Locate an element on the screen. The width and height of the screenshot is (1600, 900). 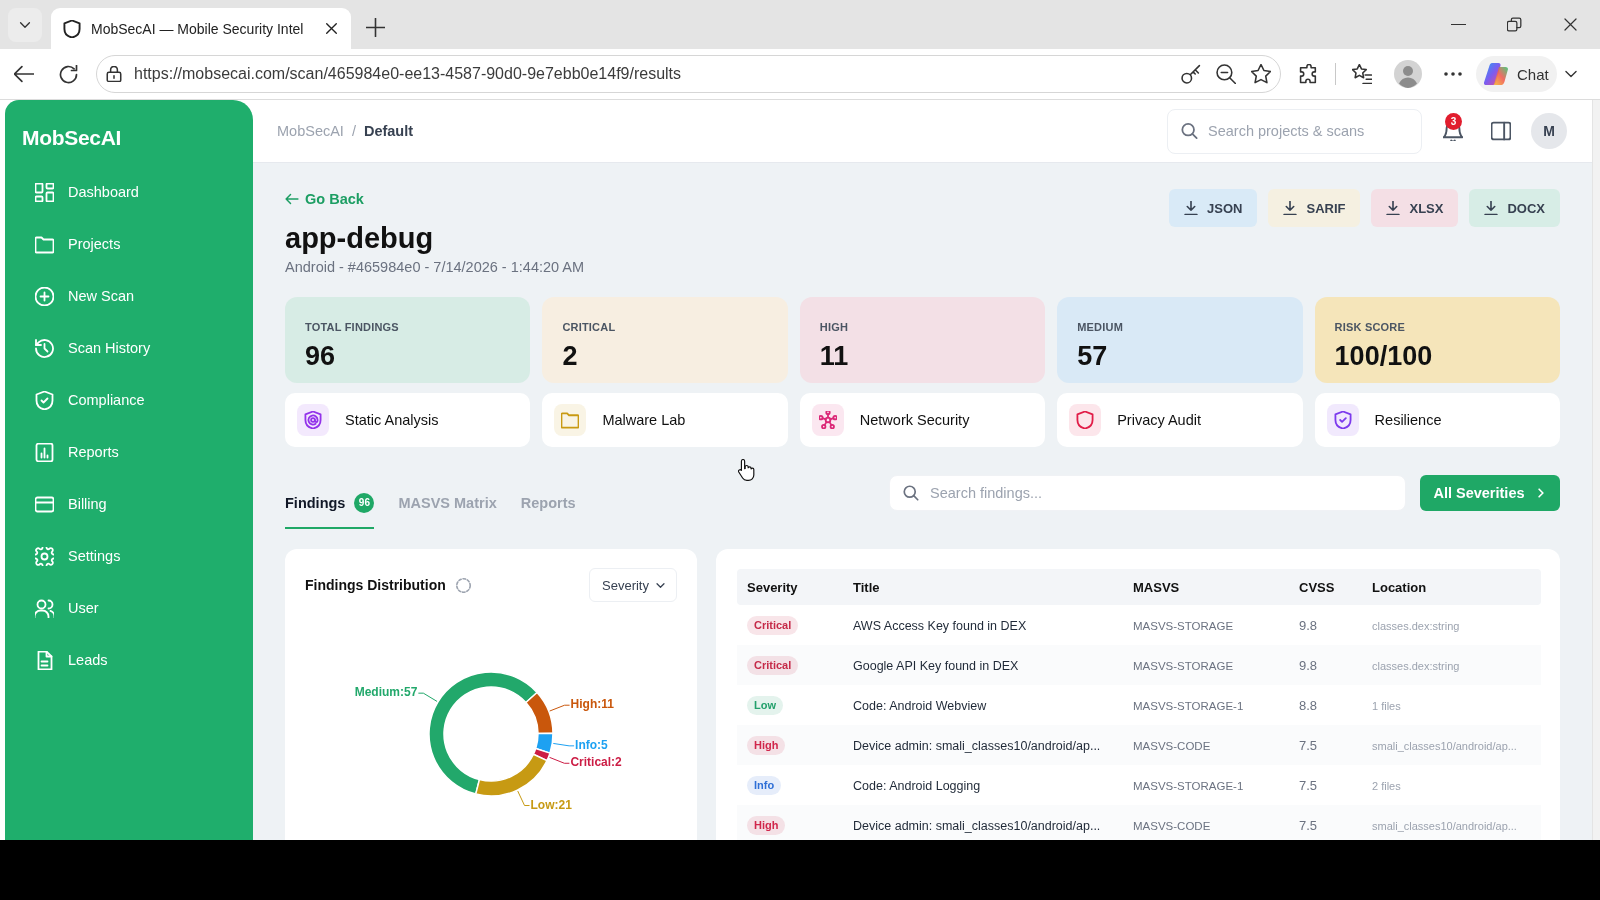
stat-label: HIGH is located at coordinates (834, 327).